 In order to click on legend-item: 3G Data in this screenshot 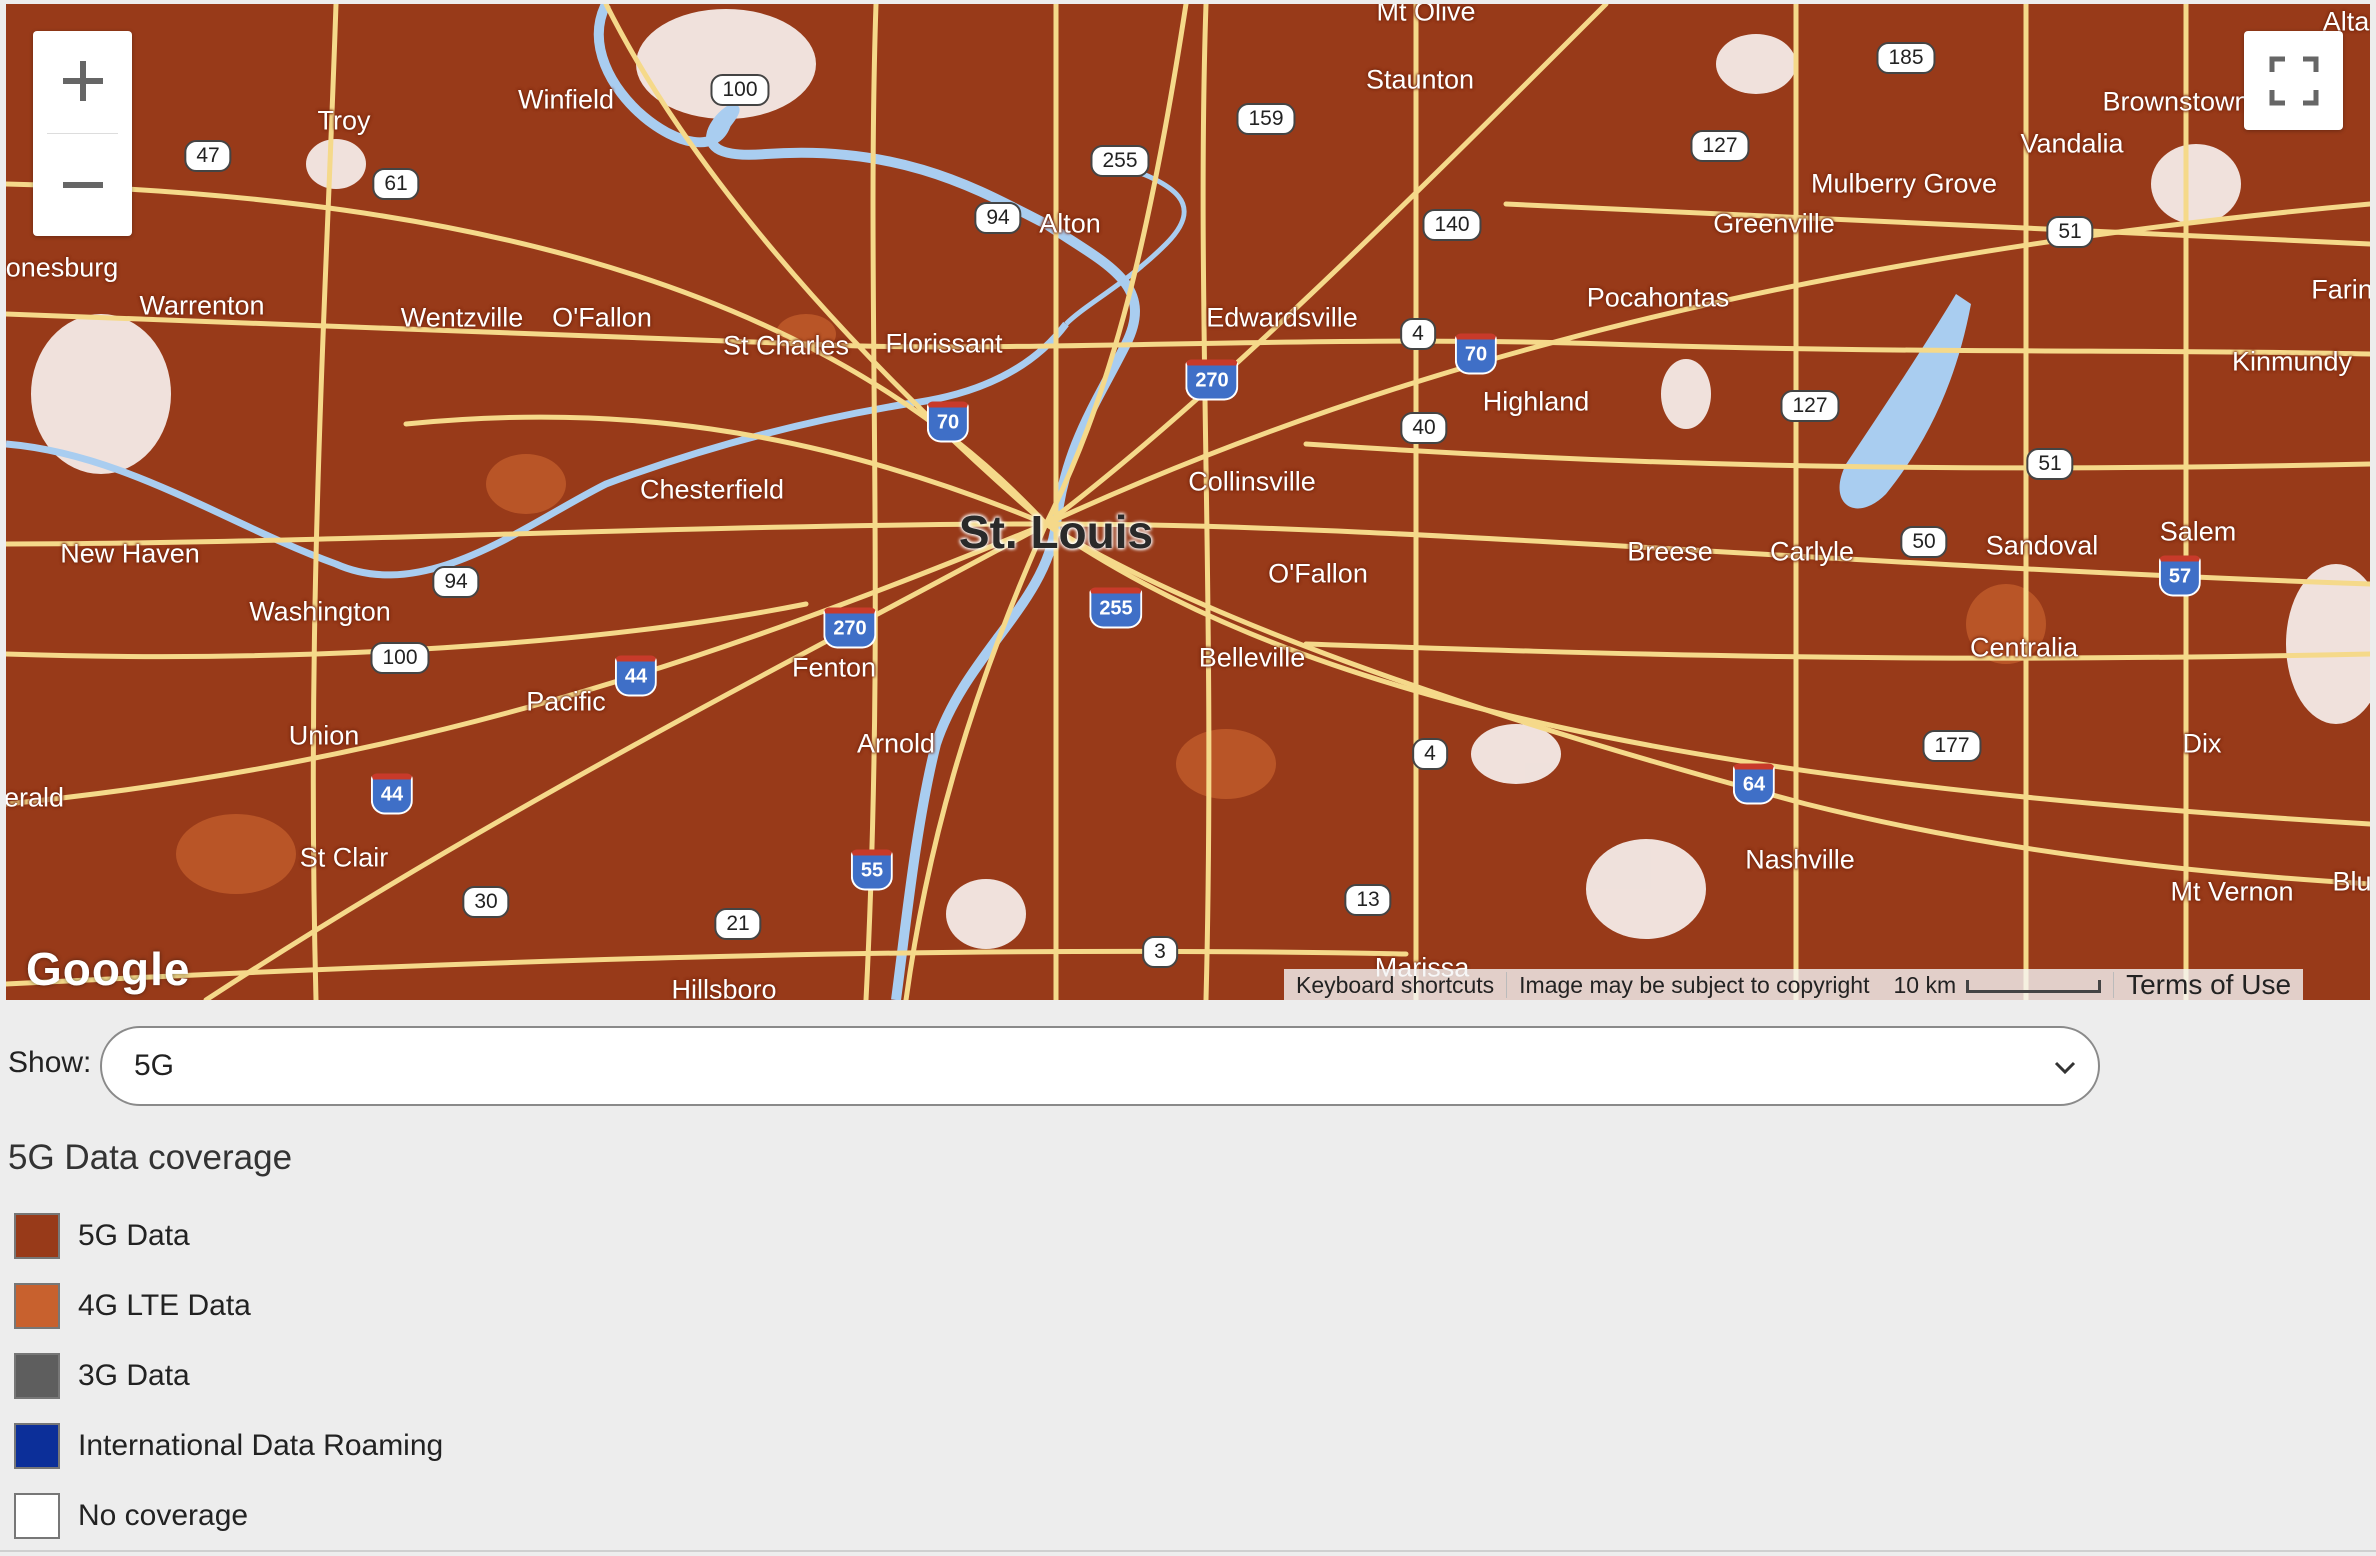, I will do `click(102, 1376)`.